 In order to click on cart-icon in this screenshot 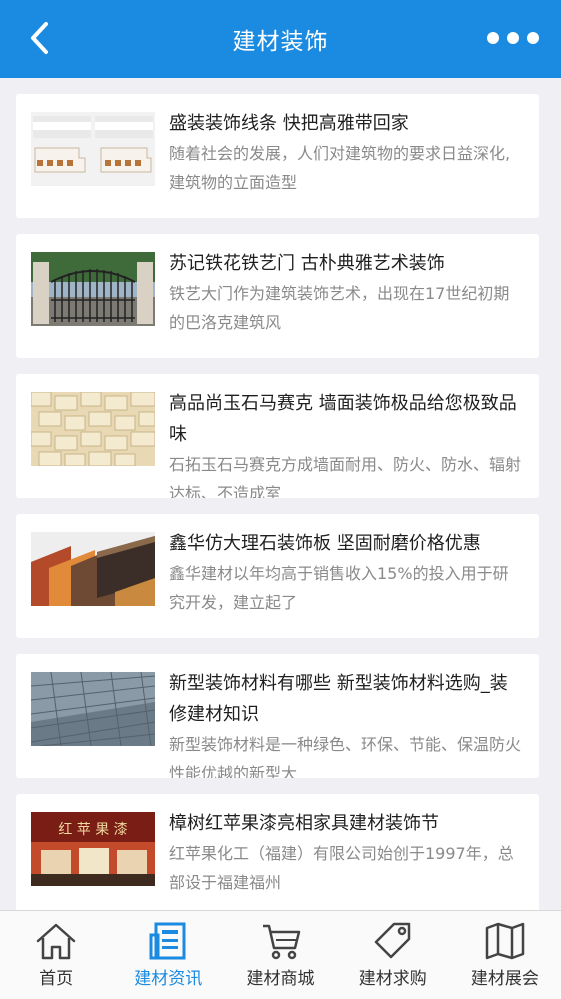, I will do `click(281, 942)`.